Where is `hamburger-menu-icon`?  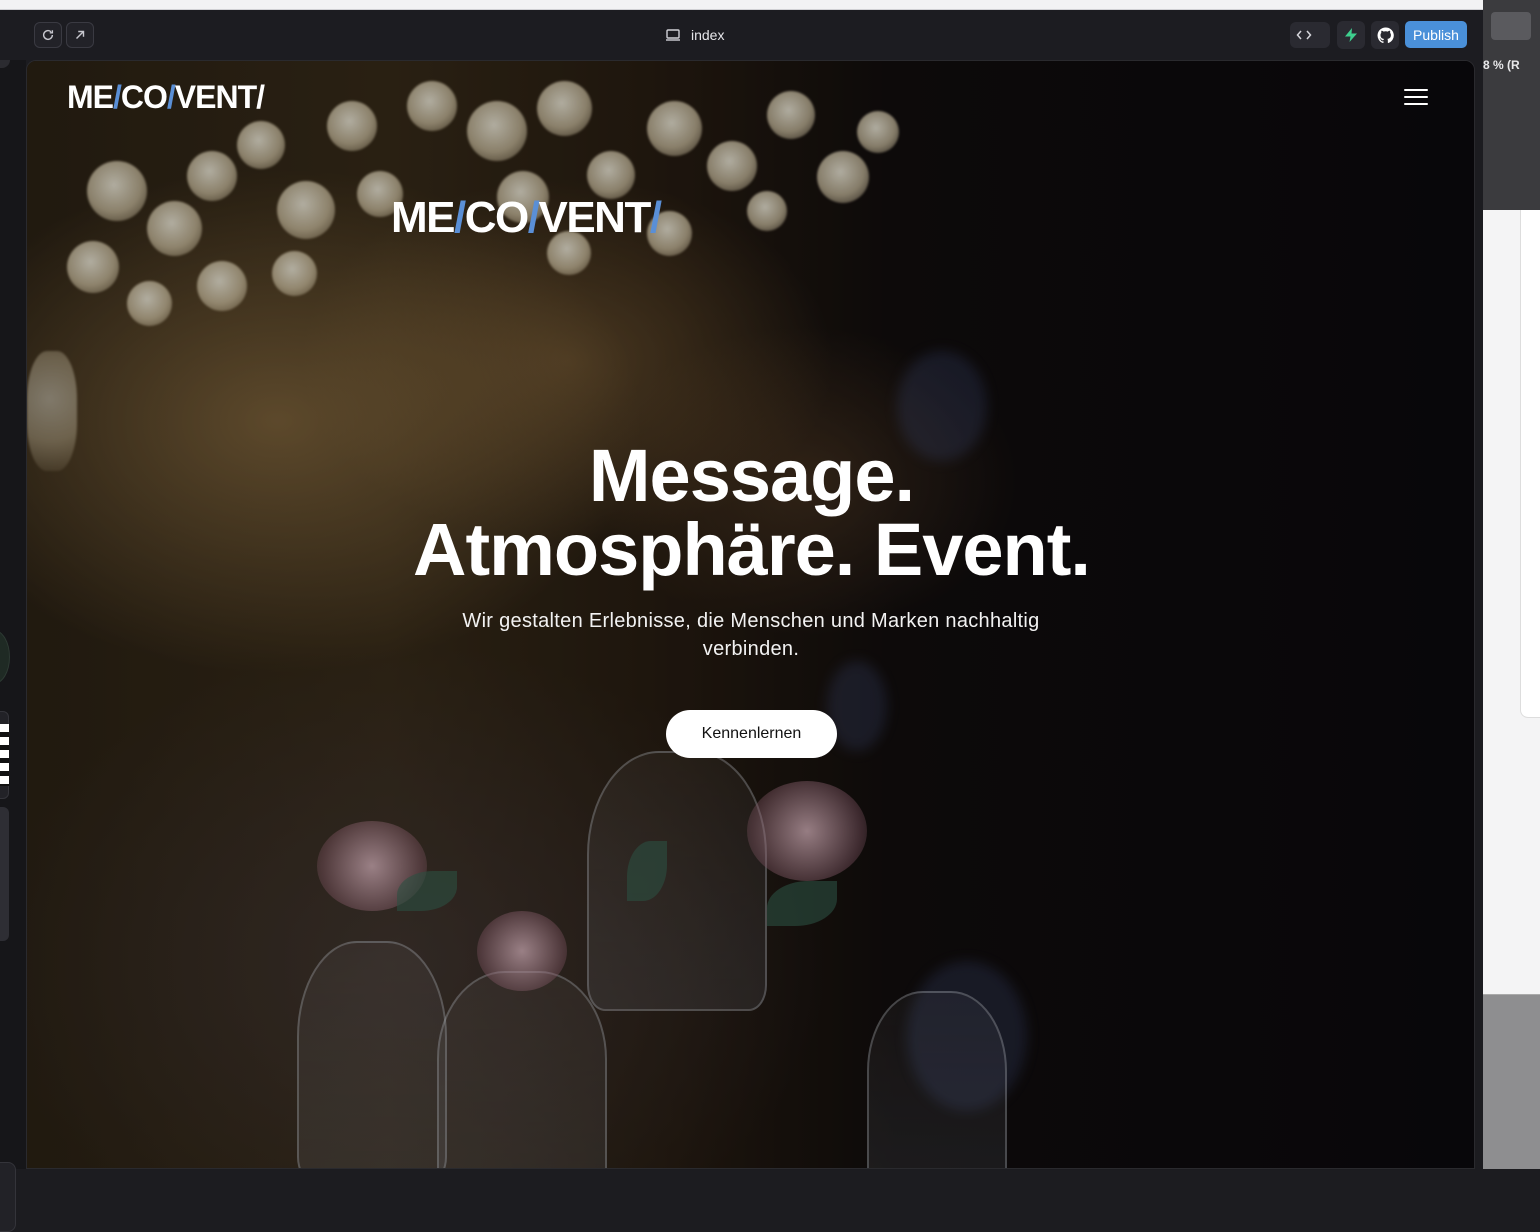 hamburger-menu-icon is located at coordinates (1416, 97).